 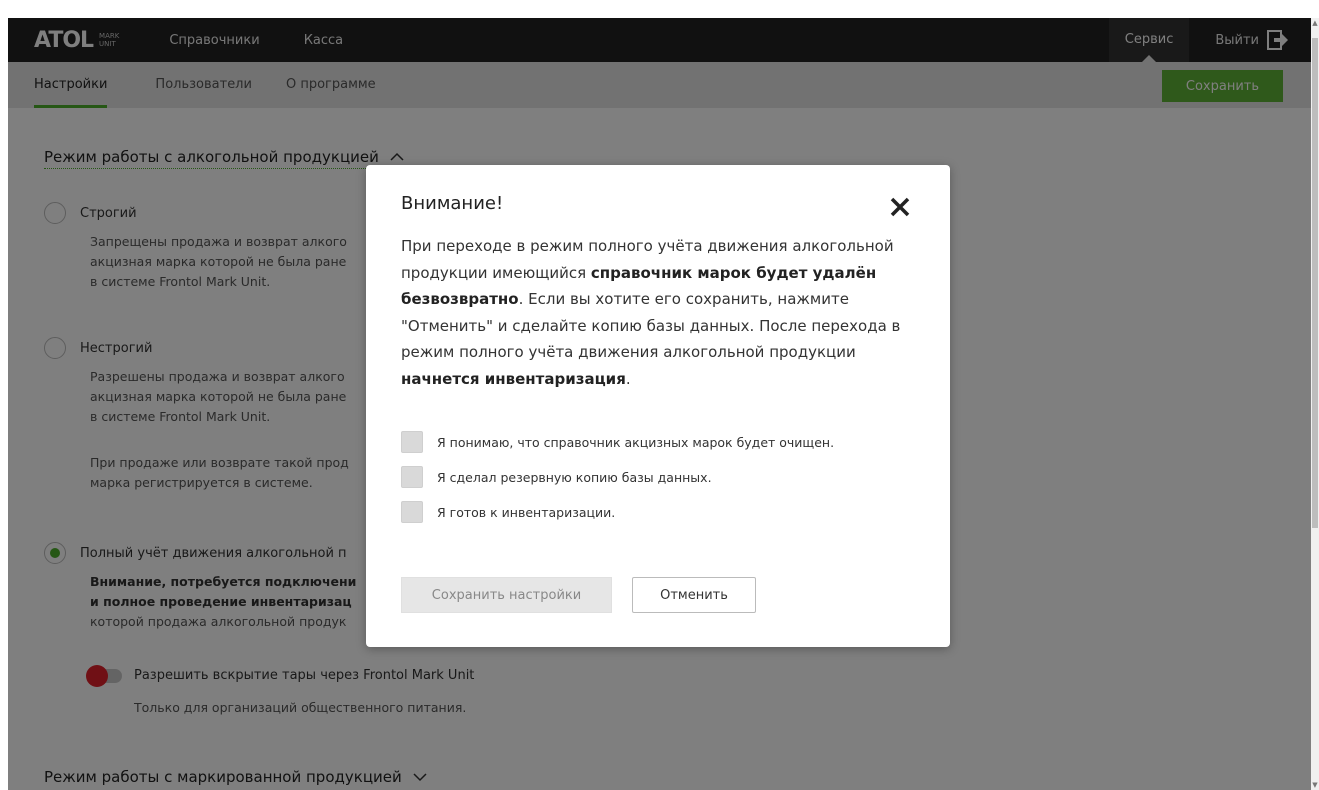 I want to click on close-icon, so click(x=900, y=207).